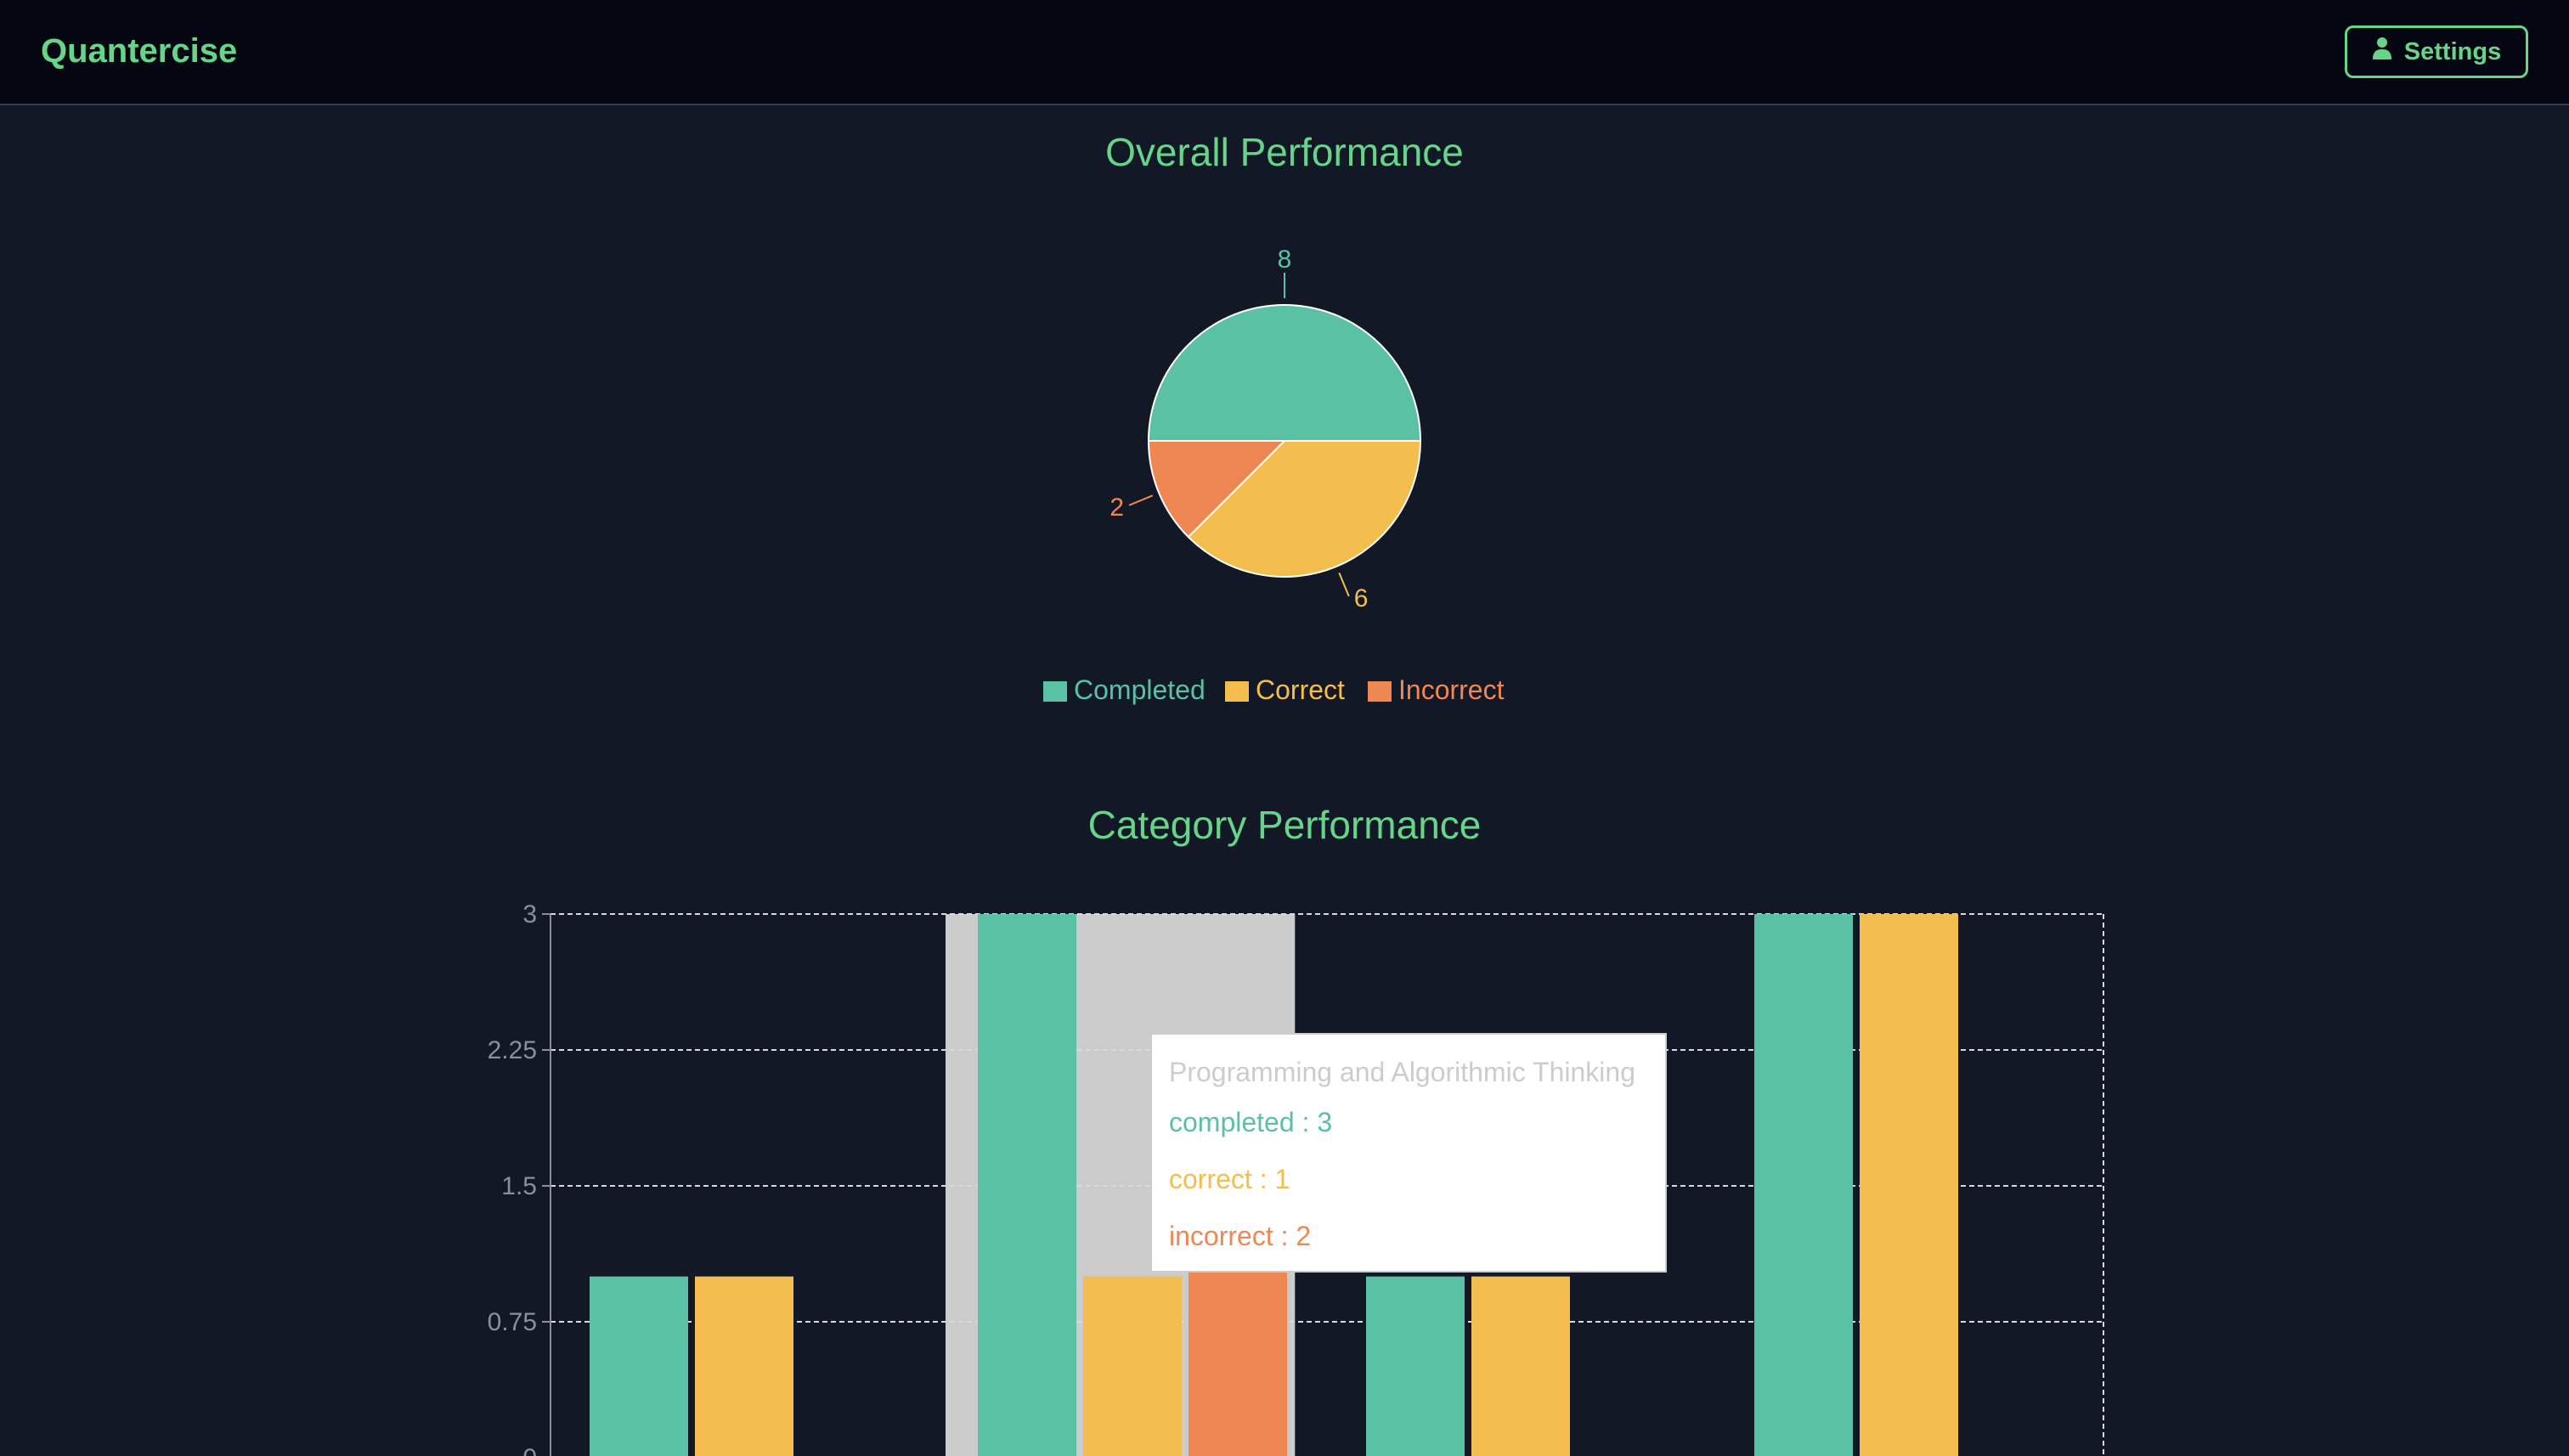 This screenshot has height=1456, width=2569. I want to click on tooltip-incorrect: incorrect : 2, so click(1241, 1236).